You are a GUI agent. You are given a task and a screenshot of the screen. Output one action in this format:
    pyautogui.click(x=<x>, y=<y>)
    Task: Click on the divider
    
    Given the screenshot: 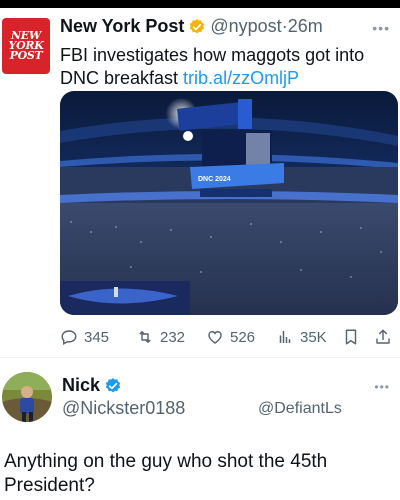 What is the action you would take?
    pyautogui.click(x=200, y=357)
    